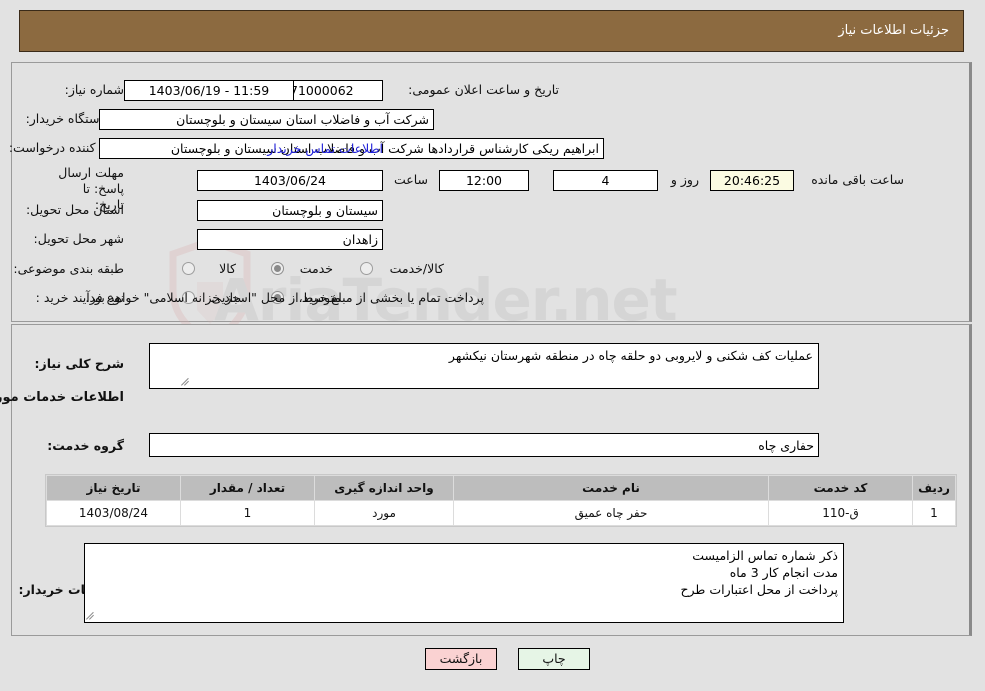 The width and height of the screenshot is (985, 691). What do you see at coordinates (75, 209) in the screenshot?
I see `label-delivery-province: استان محل تحویل:` at bounding box center [75, 209].